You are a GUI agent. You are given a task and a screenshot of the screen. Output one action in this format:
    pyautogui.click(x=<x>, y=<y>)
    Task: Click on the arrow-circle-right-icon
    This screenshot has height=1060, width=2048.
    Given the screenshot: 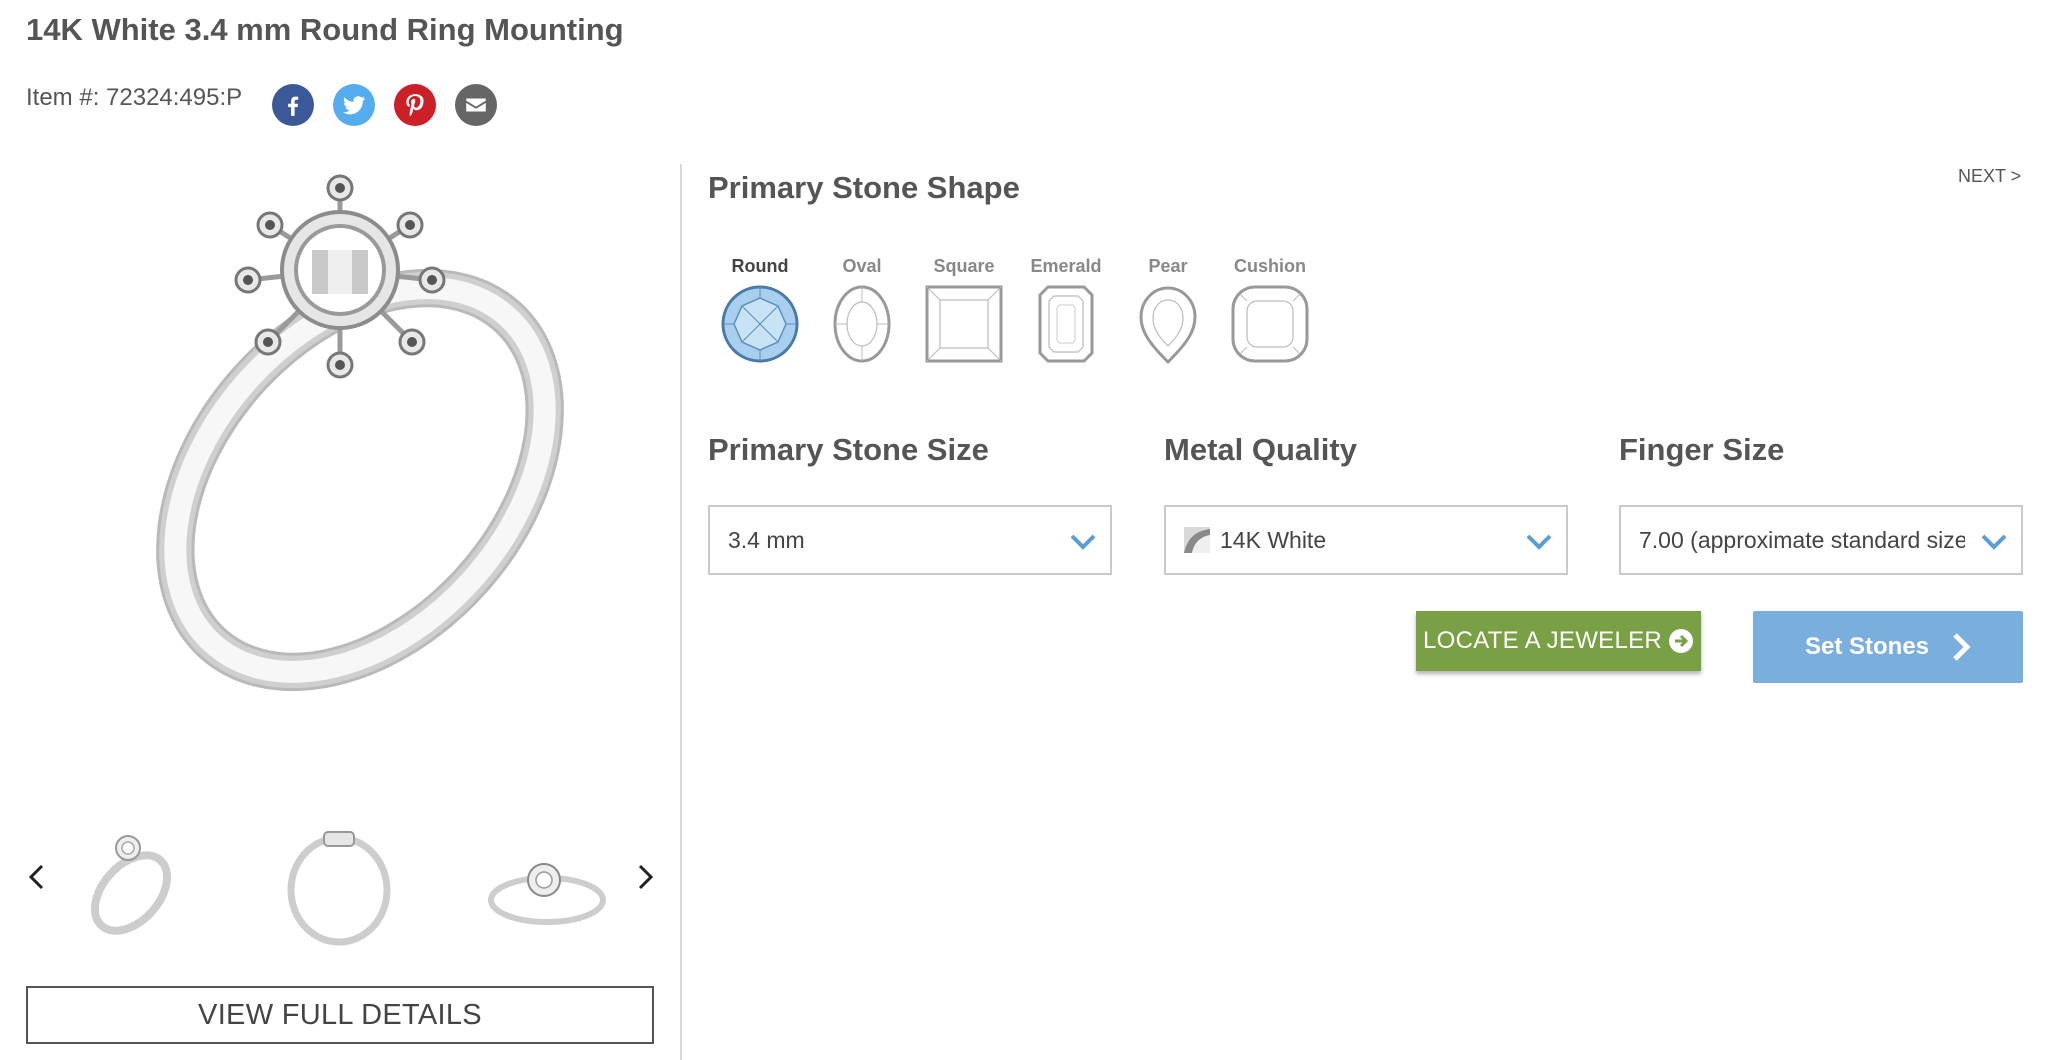 What is the action you would take?
    pyautogui.click(x=1681, y=641)
    